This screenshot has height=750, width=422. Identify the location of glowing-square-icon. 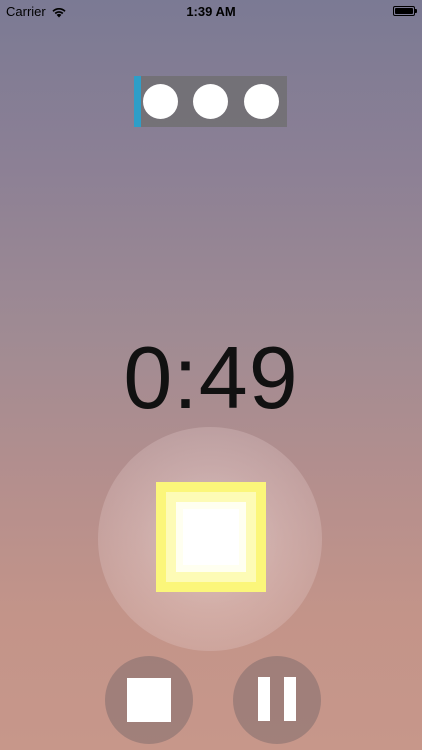
(211, 537).